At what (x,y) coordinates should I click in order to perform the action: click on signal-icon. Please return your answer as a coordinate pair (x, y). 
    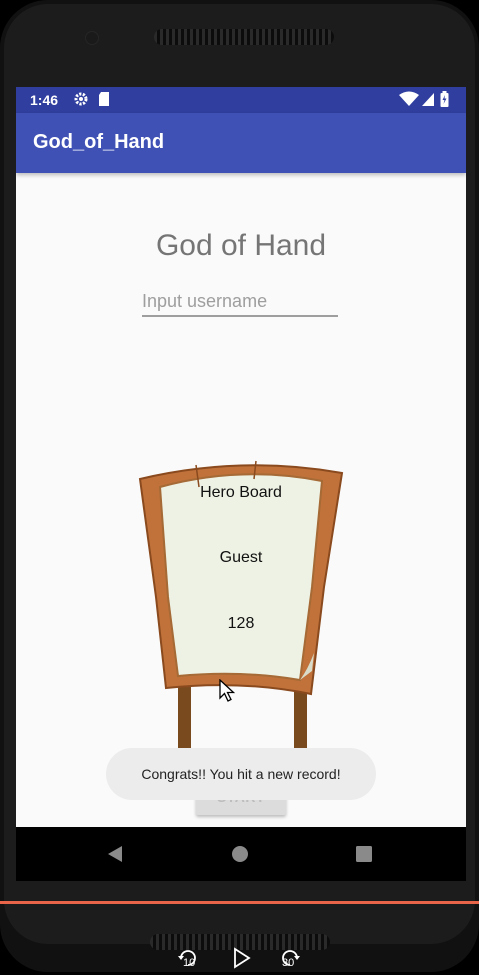
    Looking at the image, I should click on (428, 100).